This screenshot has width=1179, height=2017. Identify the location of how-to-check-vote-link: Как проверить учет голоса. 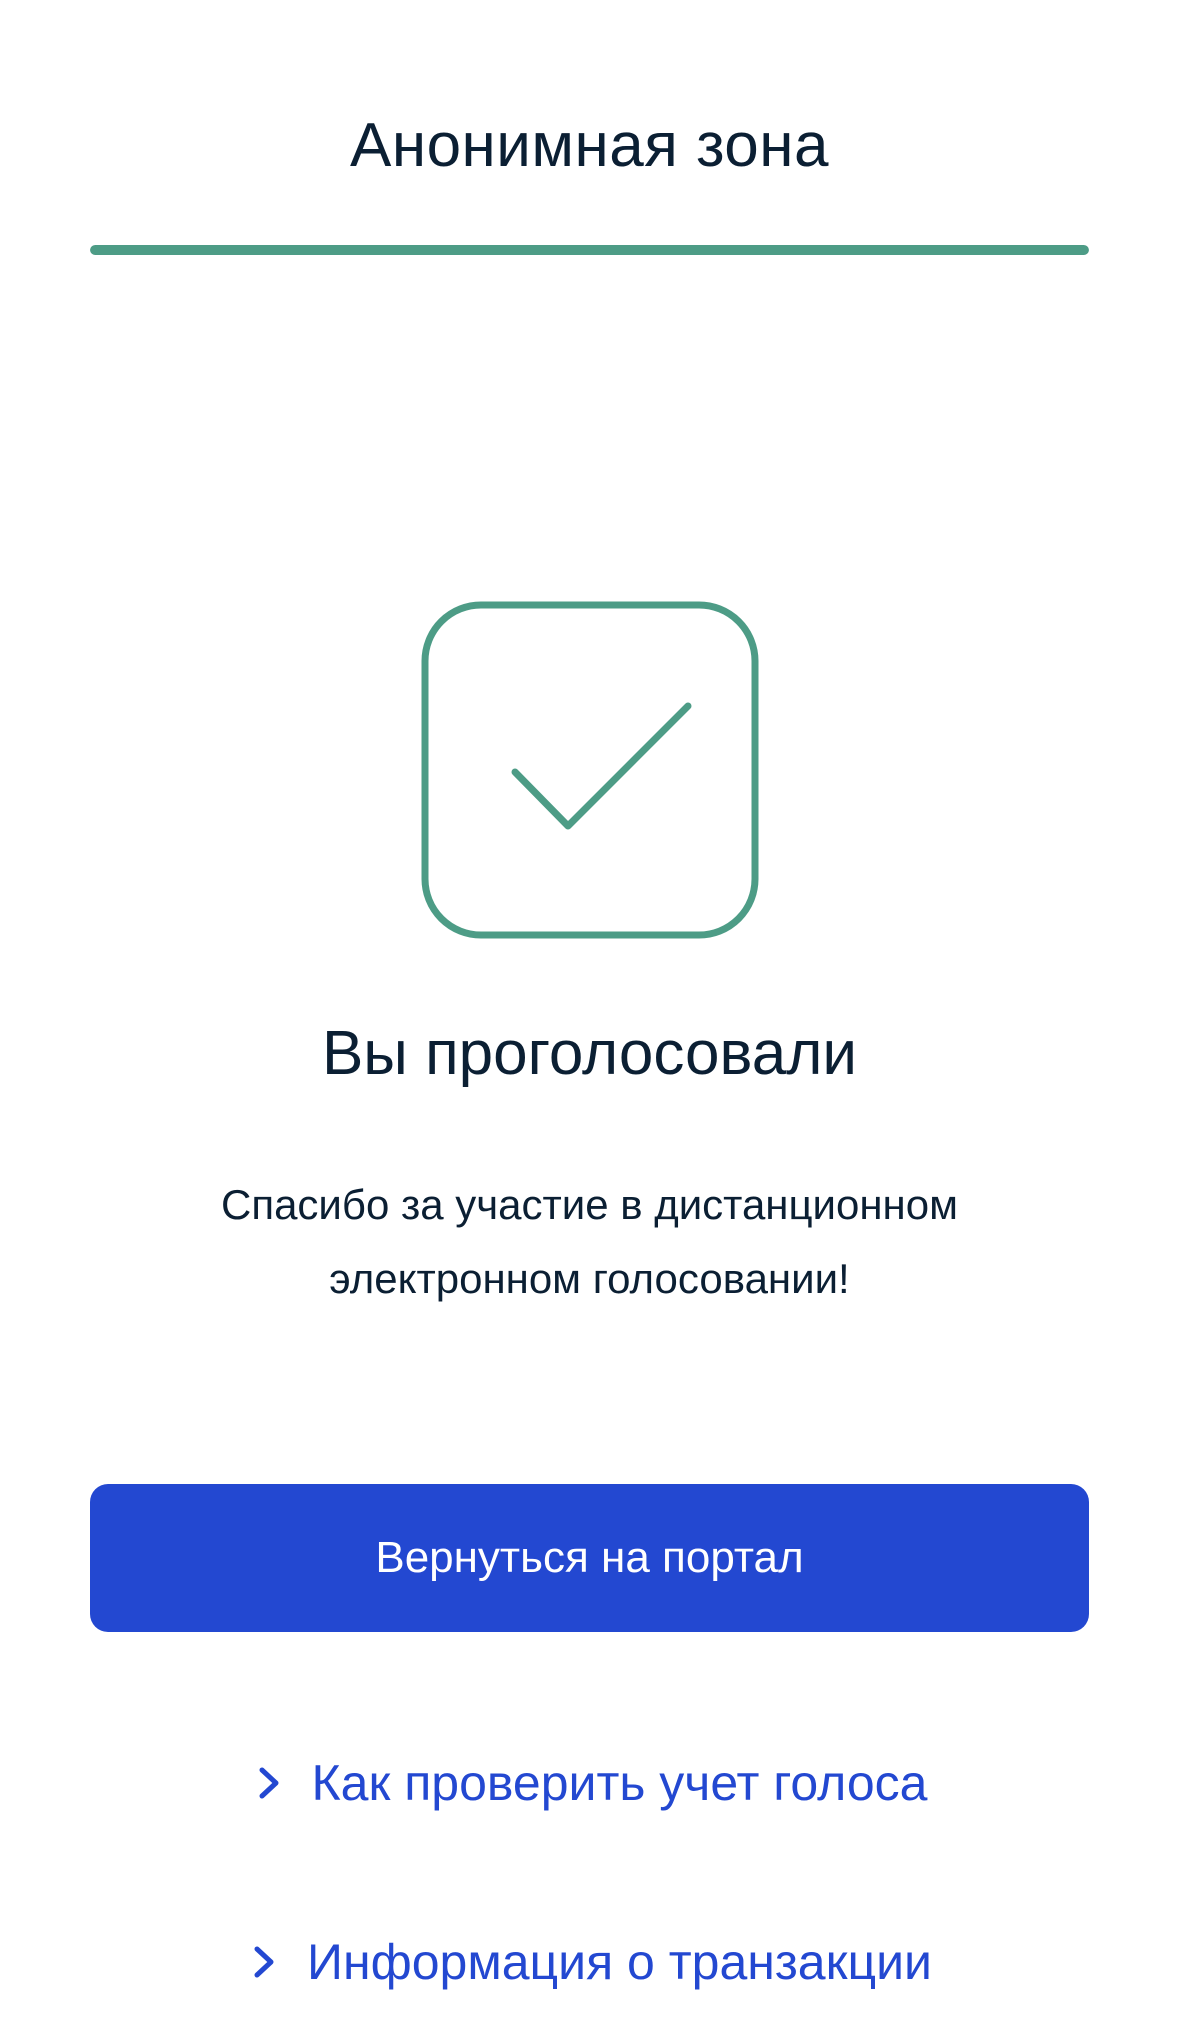
(589, 1783).